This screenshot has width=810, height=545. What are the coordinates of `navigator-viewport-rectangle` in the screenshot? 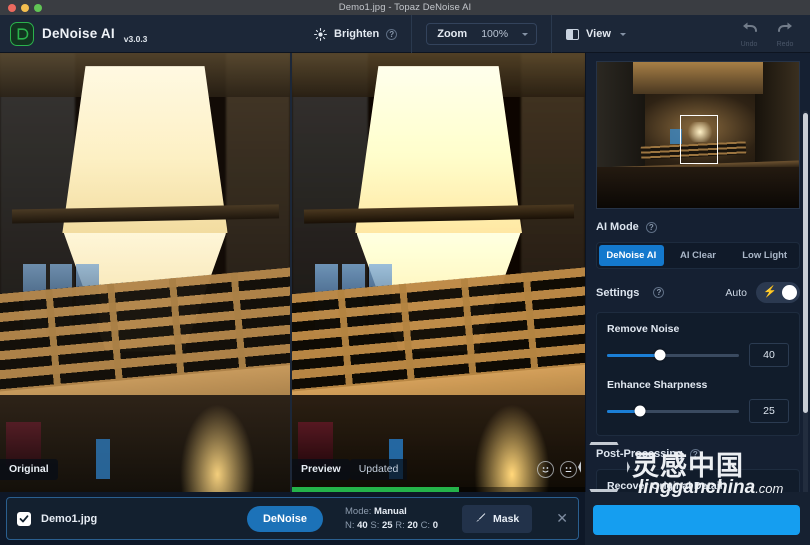 It's located at (699, 139).